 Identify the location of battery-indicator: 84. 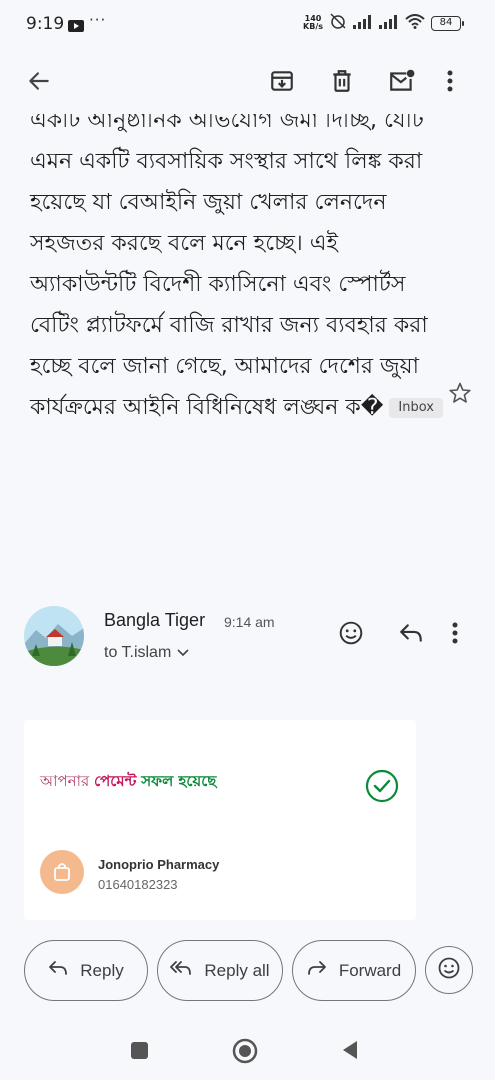
(447, 23).